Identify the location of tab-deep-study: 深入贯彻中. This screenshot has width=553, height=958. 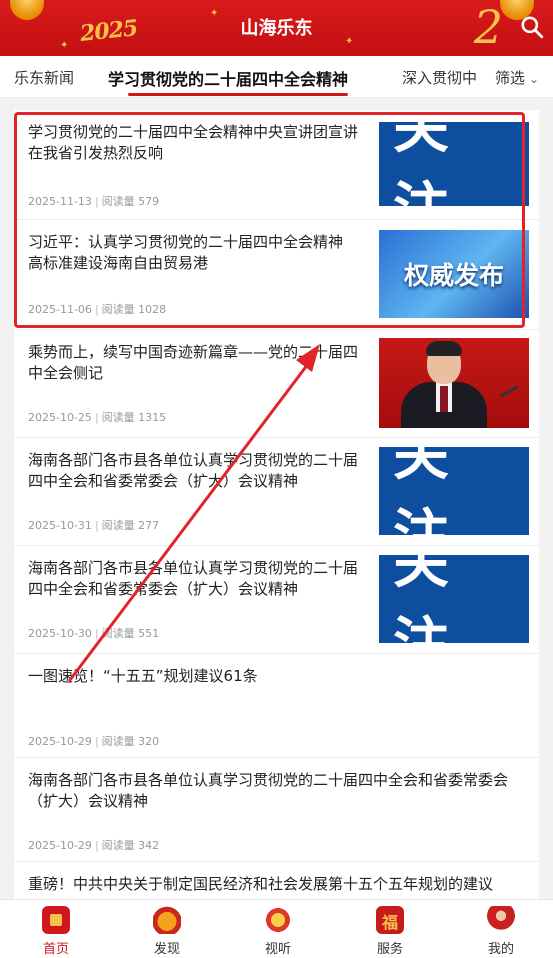
(439, 77).